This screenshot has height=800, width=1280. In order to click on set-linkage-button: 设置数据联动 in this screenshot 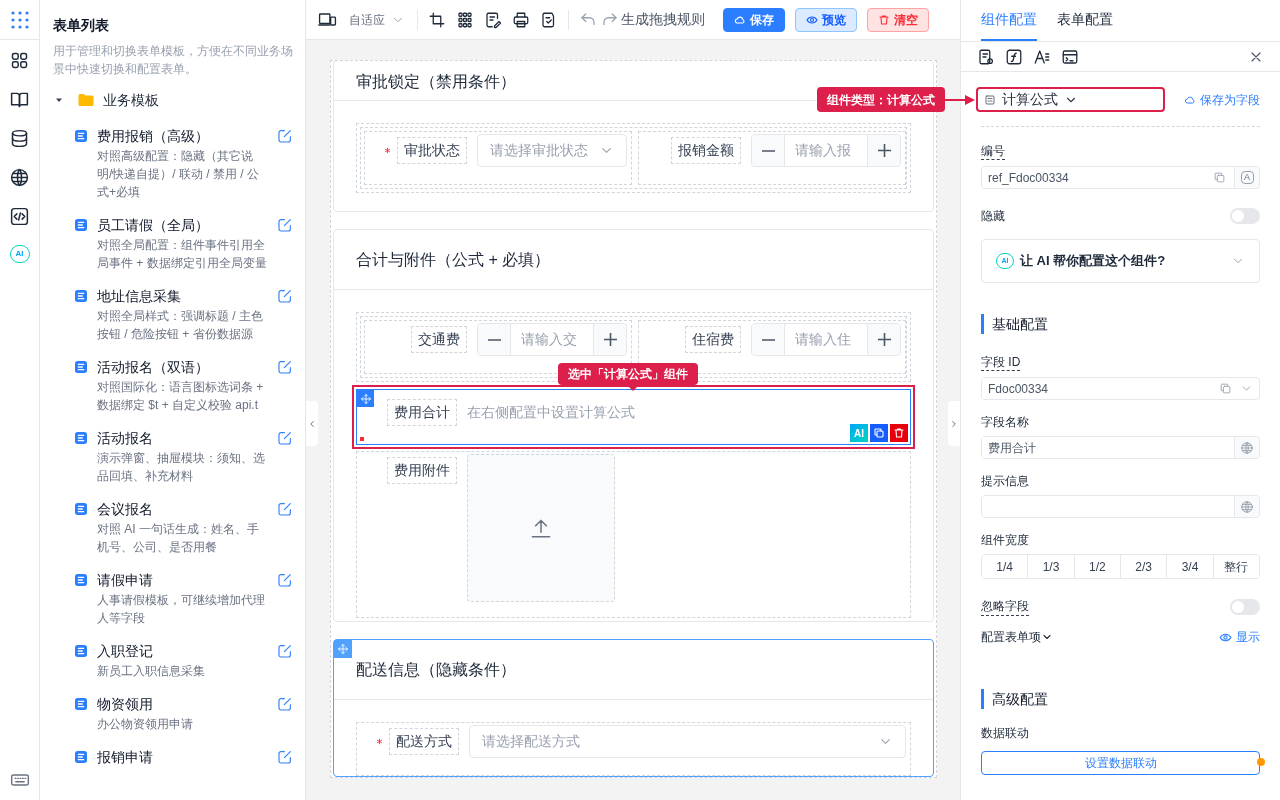, I will do `click(1120, 763)`.